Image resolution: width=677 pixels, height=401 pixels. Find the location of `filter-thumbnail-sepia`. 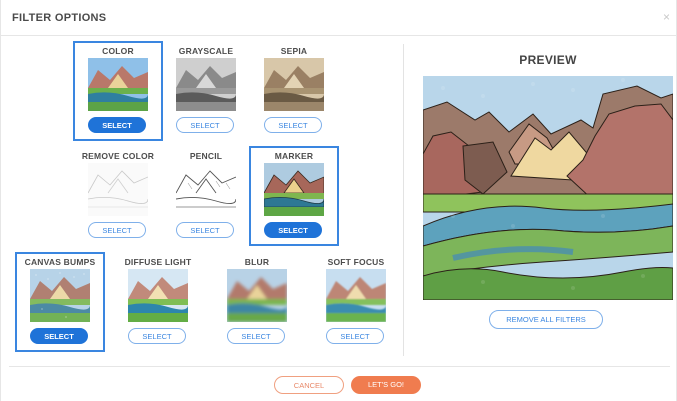

filter-thumbnail-sepia is located at coordinates (294, 84).